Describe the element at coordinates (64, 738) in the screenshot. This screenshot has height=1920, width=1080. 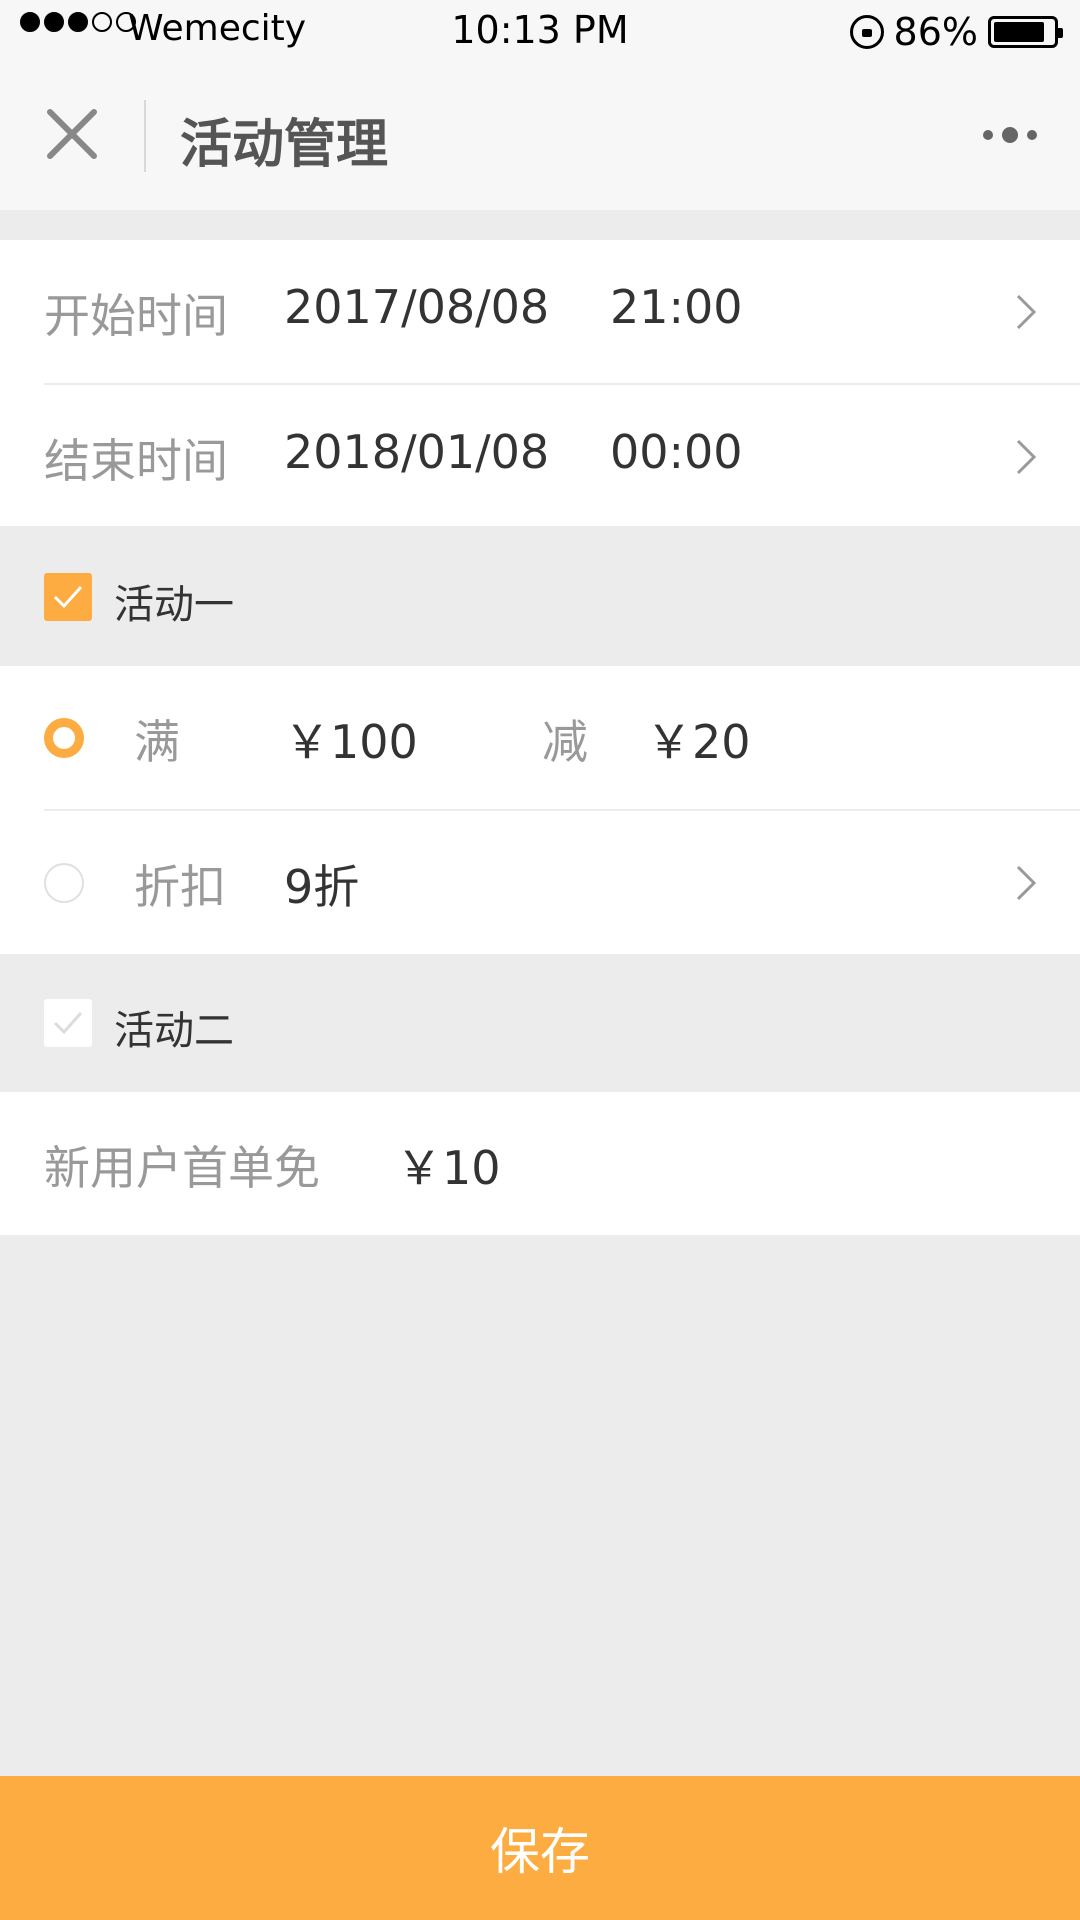
I see `full-reduce-radio` at that location.